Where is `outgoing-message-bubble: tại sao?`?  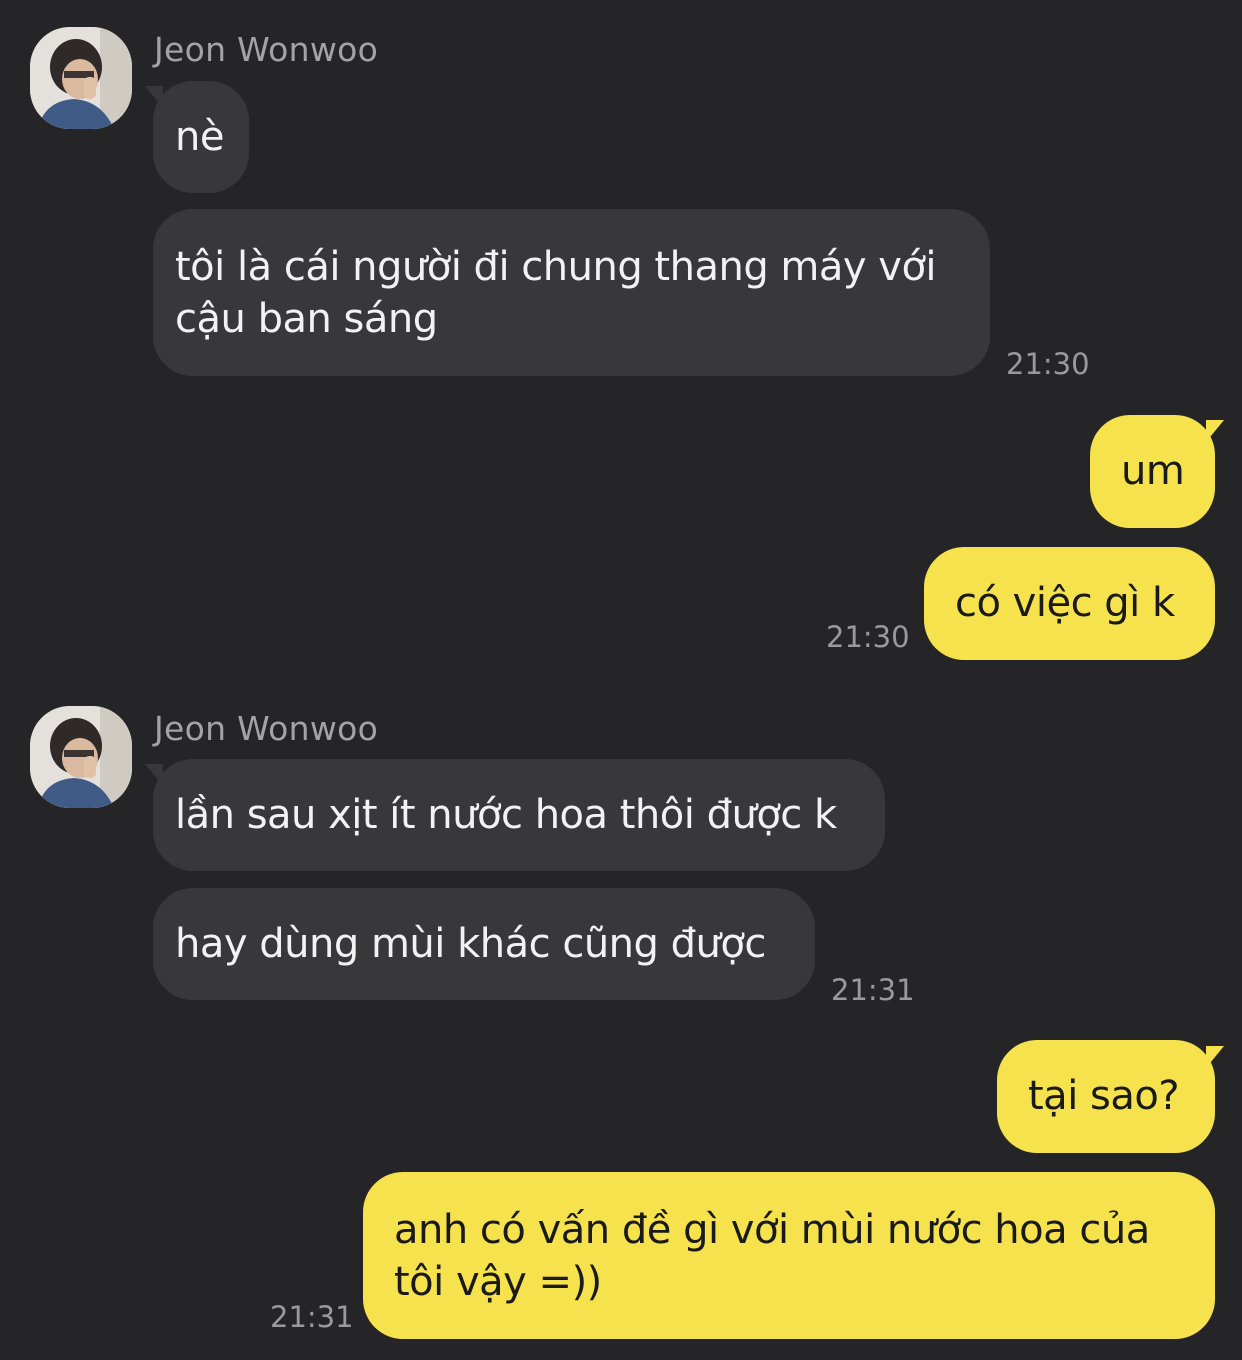 outgoing-message-bubble: tại sao? is located at coordinates (1106, 1096).